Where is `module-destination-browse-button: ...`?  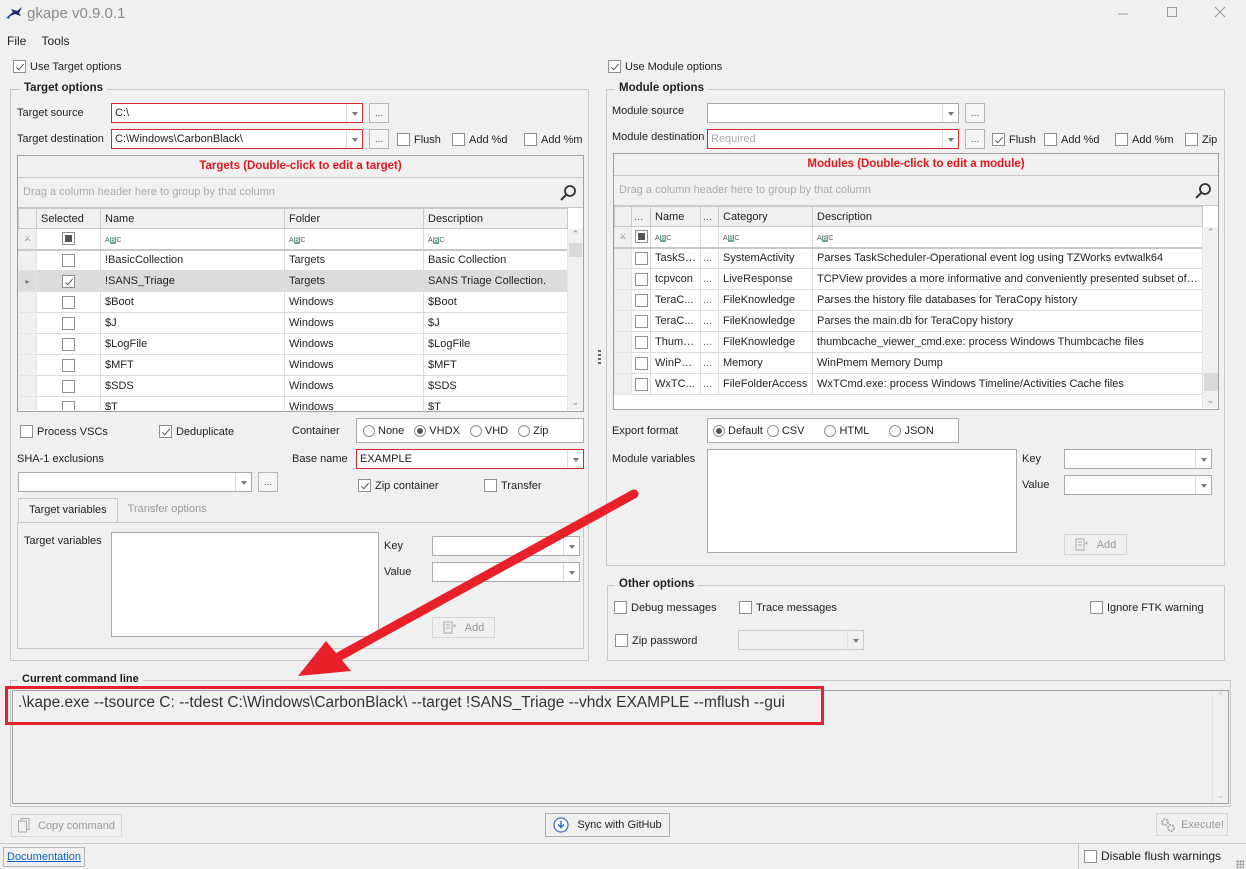
module-destination-browse-button: ... is located at coordinates (975, 139).